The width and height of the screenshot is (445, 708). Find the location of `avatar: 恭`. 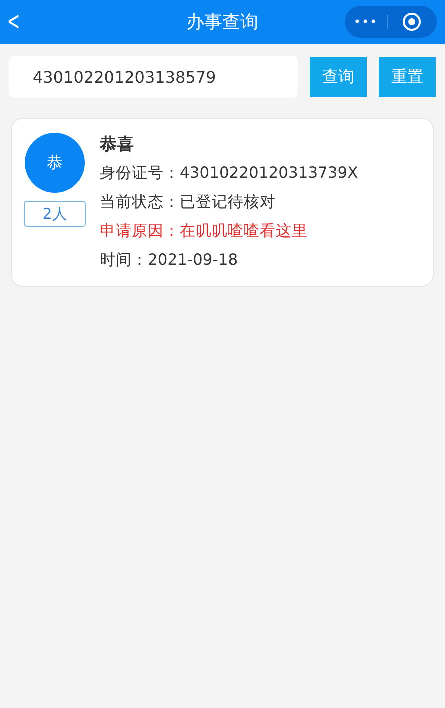

avatar: 恭 is located at coordinates (55, 163).